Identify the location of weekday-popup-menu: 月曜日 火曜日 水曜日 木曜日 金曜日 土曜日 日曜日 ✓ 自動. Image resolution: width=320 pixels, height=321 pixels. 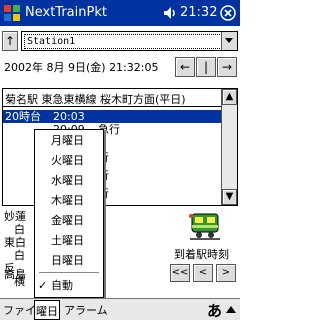
(69, 213).